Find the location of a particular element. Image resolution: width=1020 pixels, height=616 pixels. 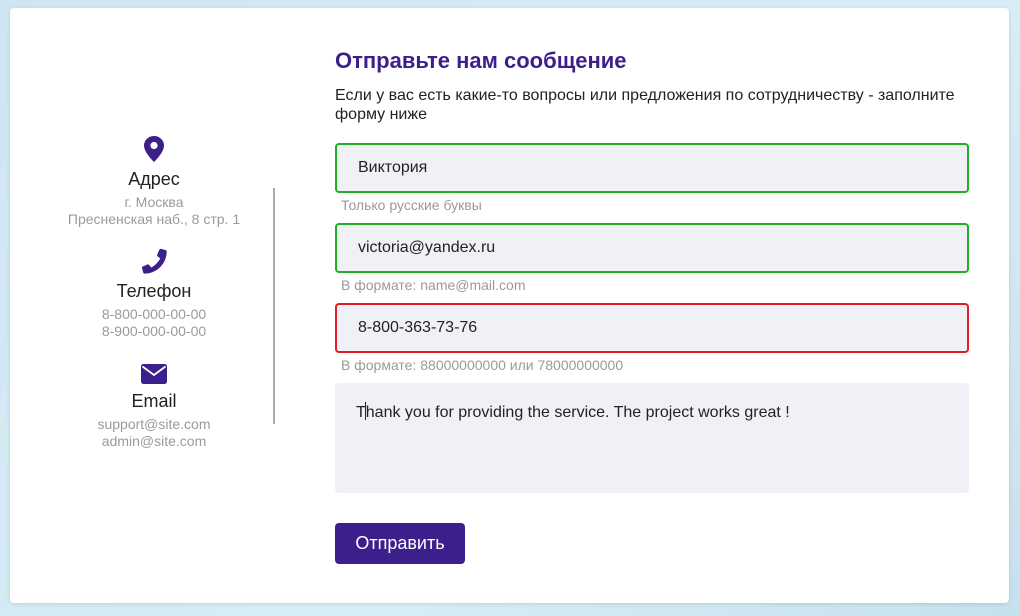

email-title: Email is located at coordinates (154, 401).